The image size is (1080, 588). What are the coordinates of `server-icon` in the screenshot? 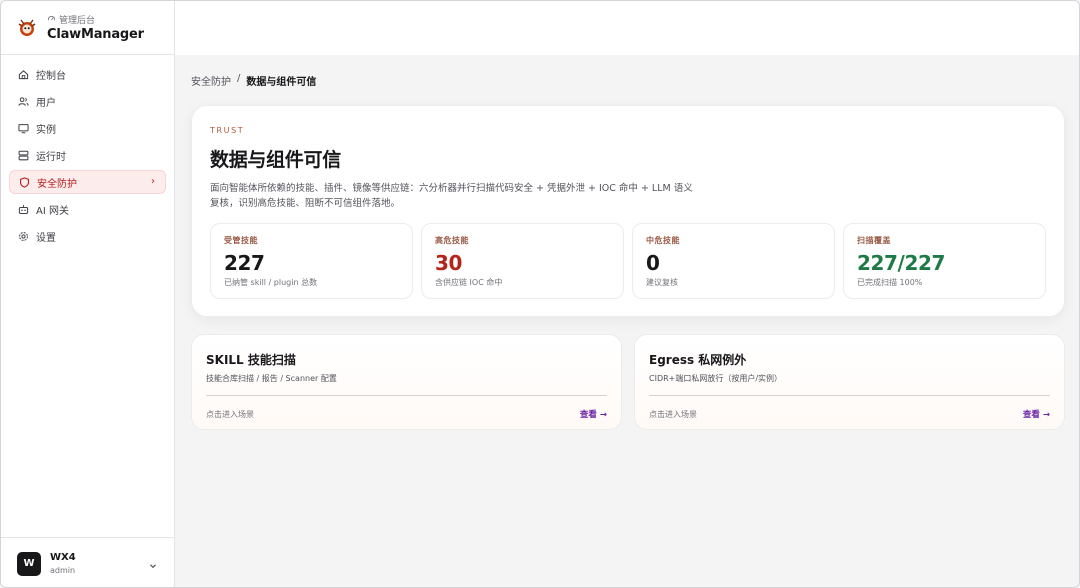 It's located at (23, 155).